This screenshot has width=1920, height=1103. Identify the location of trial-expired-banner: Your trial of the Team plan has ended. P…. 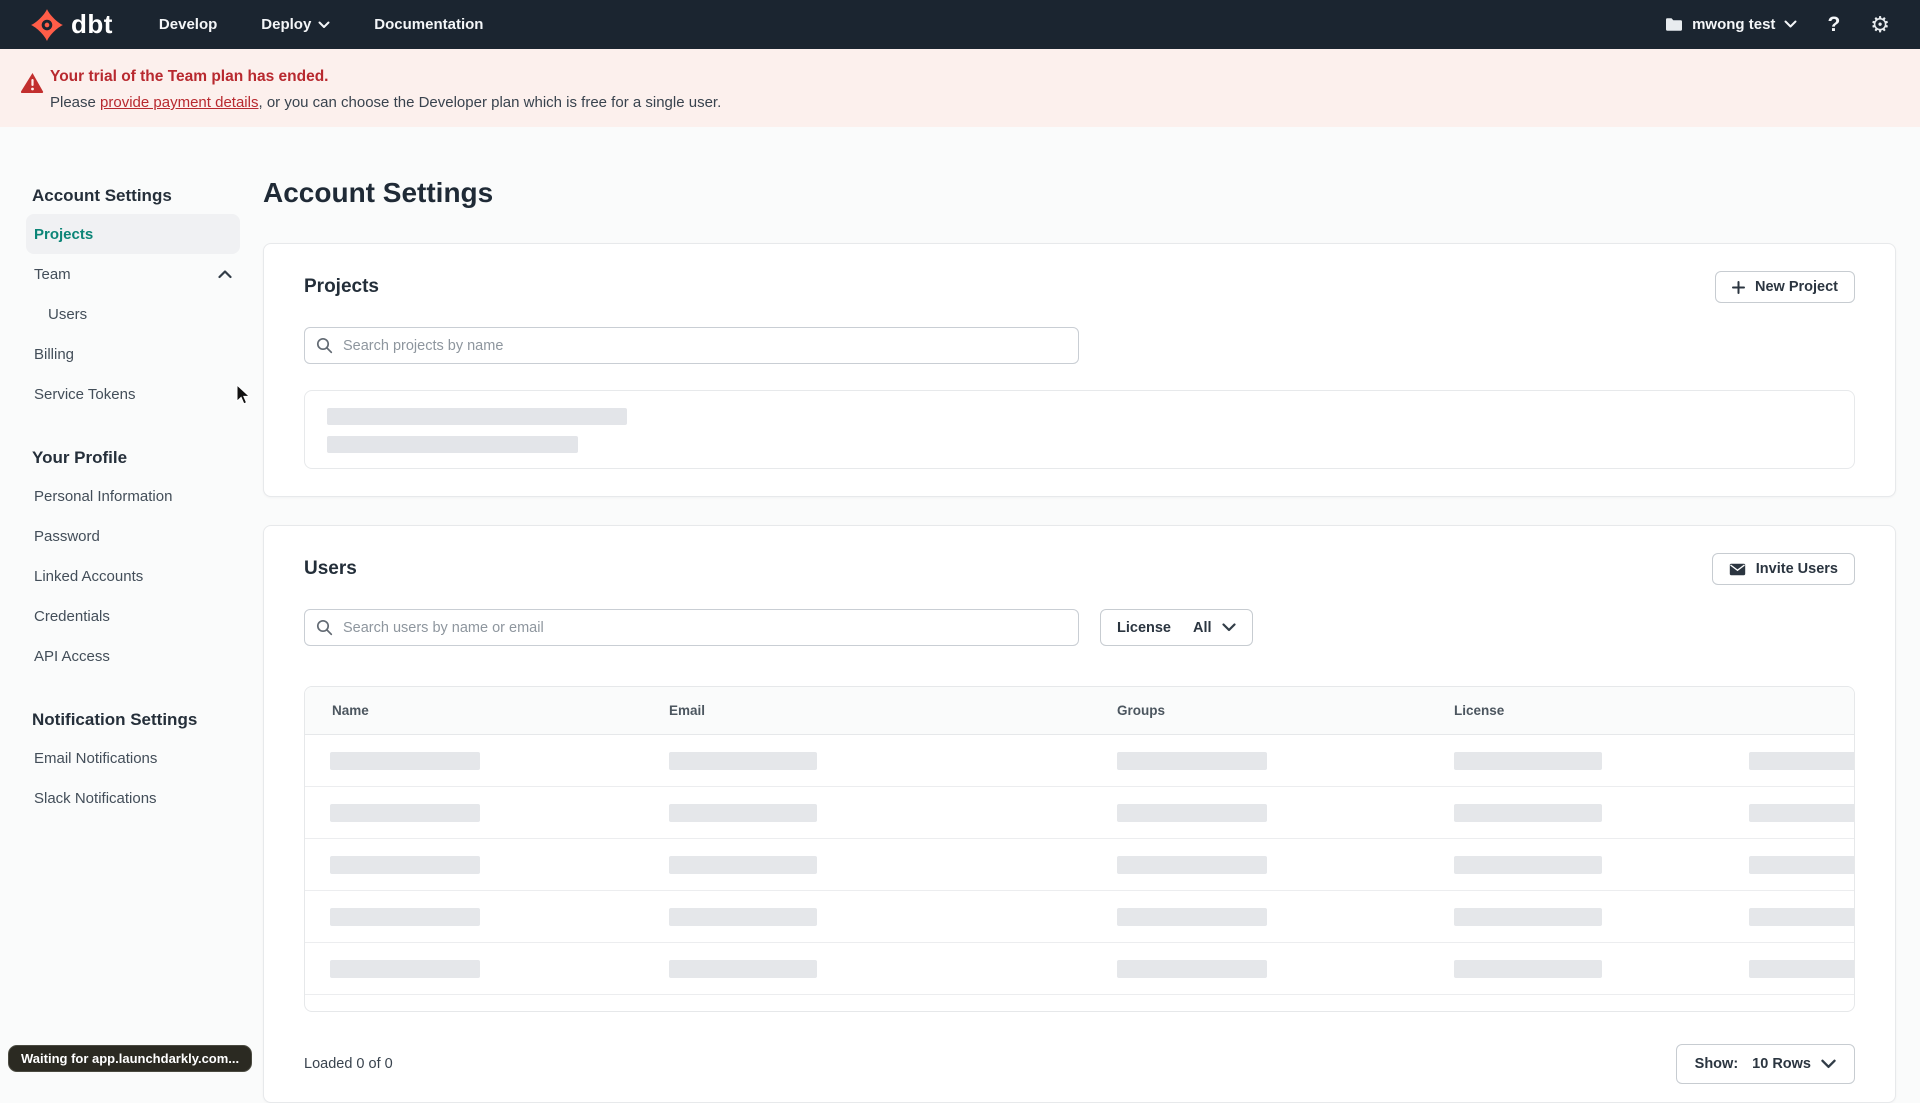
(960, 88).